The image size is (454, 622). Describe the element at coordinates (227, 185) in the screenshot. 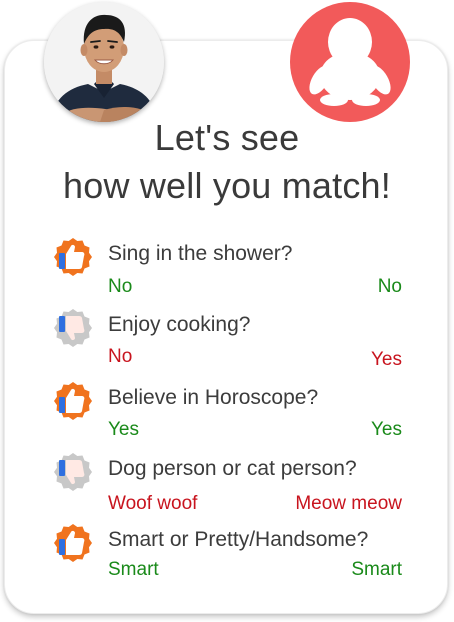

I see `title-line-2: how well you match!` at that location.